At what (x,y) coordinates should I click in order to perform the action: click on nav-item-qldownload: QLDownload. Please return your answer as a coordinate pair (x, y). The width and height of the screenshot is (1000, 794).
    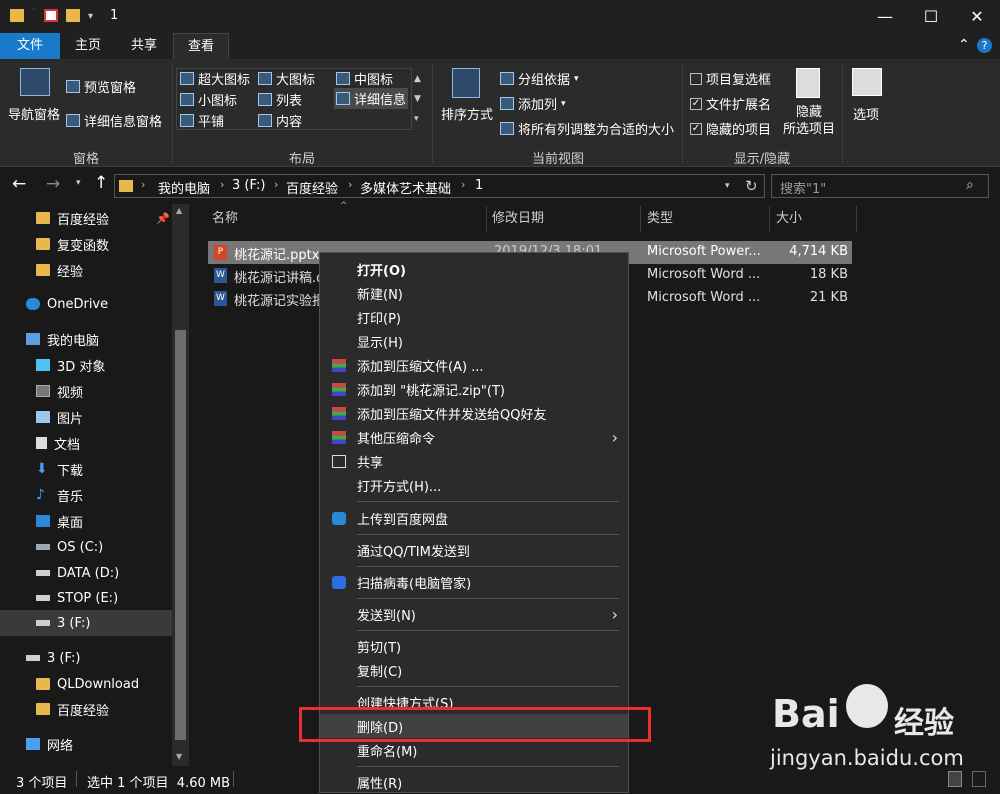
    Looking at the image, I should click on (86, 684).